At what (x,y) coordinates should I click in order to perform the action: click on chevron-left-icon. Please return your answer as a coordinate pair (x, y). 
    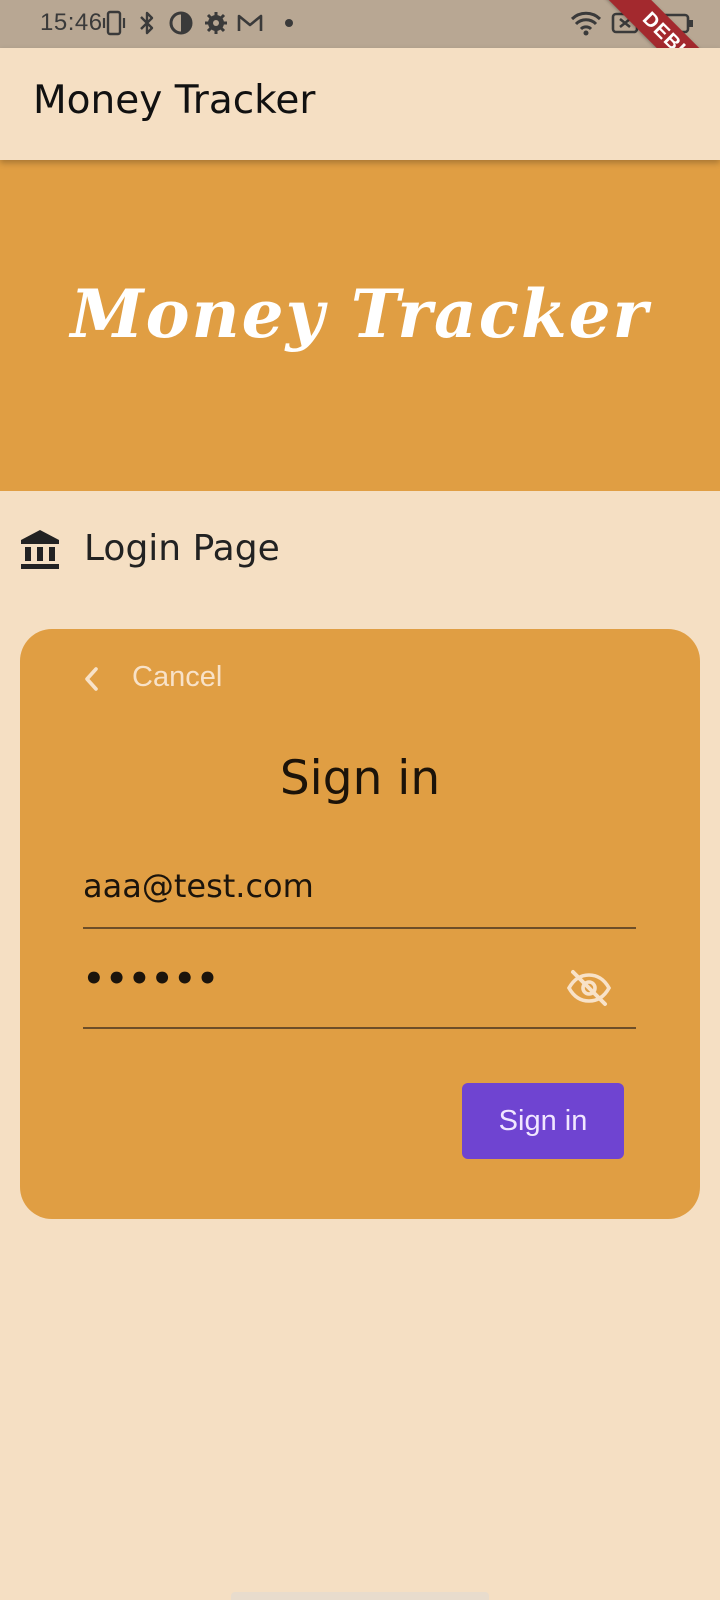
    Looking at the image, I should click on (91, 679).